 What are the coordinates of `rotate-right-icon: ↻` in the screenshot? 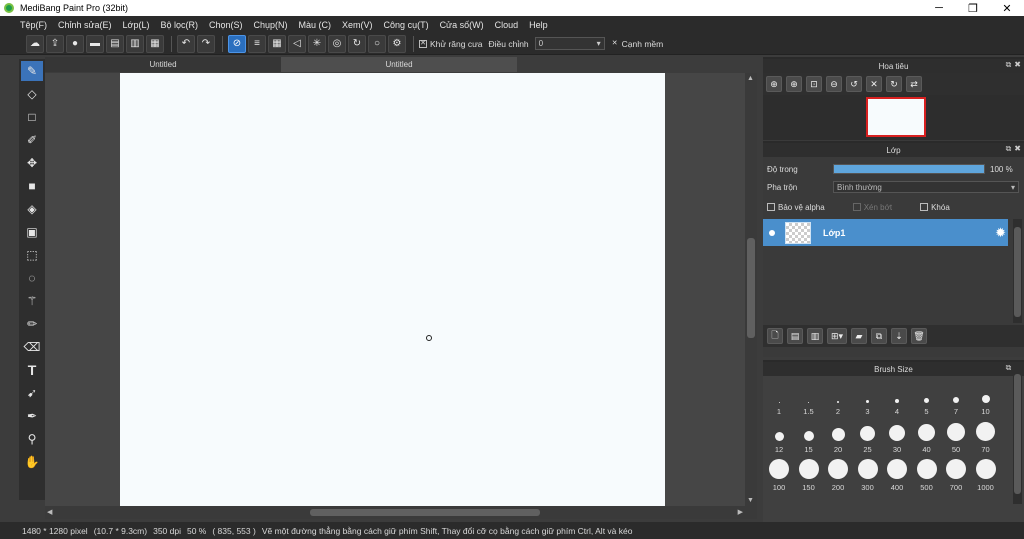 It's located at (894, 84).